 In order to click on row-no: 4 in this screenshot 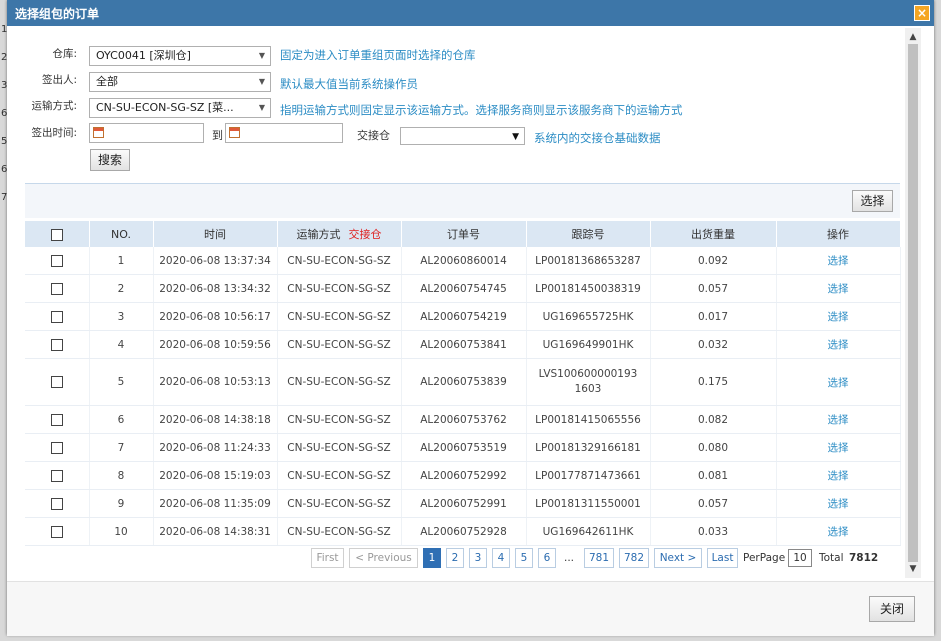, I will do `click(121, 344)`.